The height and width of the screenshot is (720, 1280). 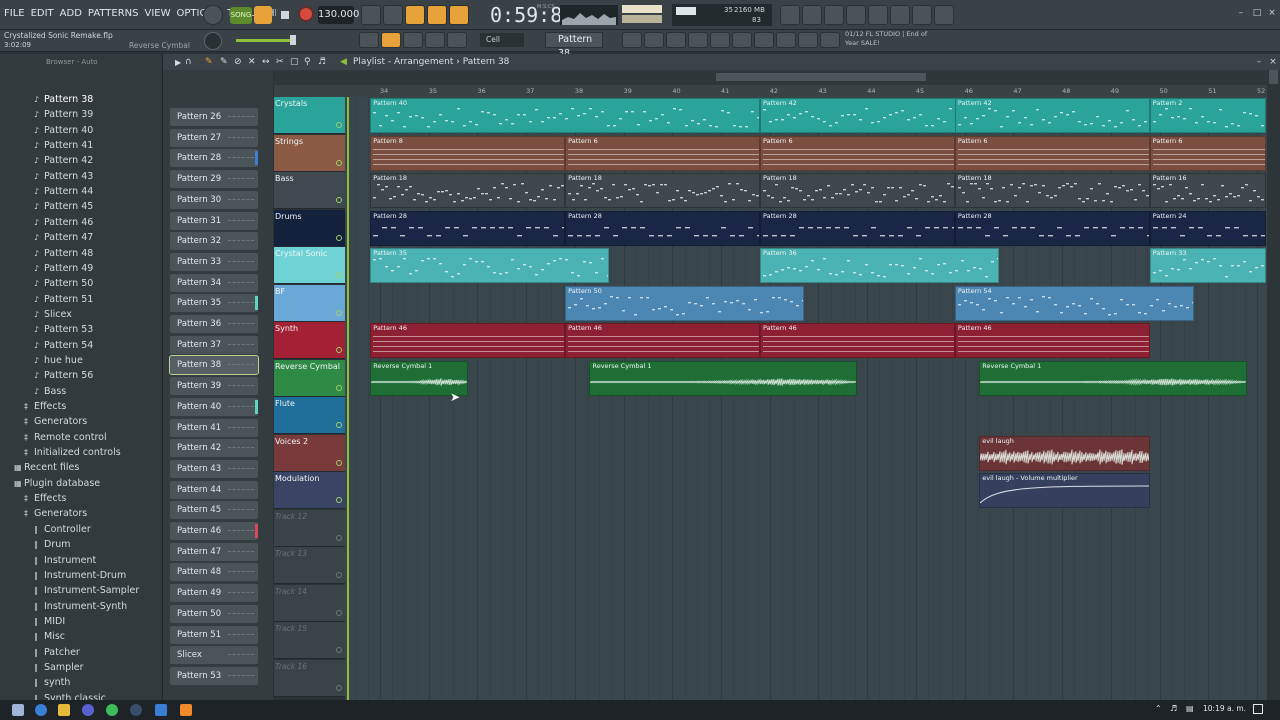 I want to click on playlist-clip: Reverse Cymbal 1, so click(x=1113, y=378).